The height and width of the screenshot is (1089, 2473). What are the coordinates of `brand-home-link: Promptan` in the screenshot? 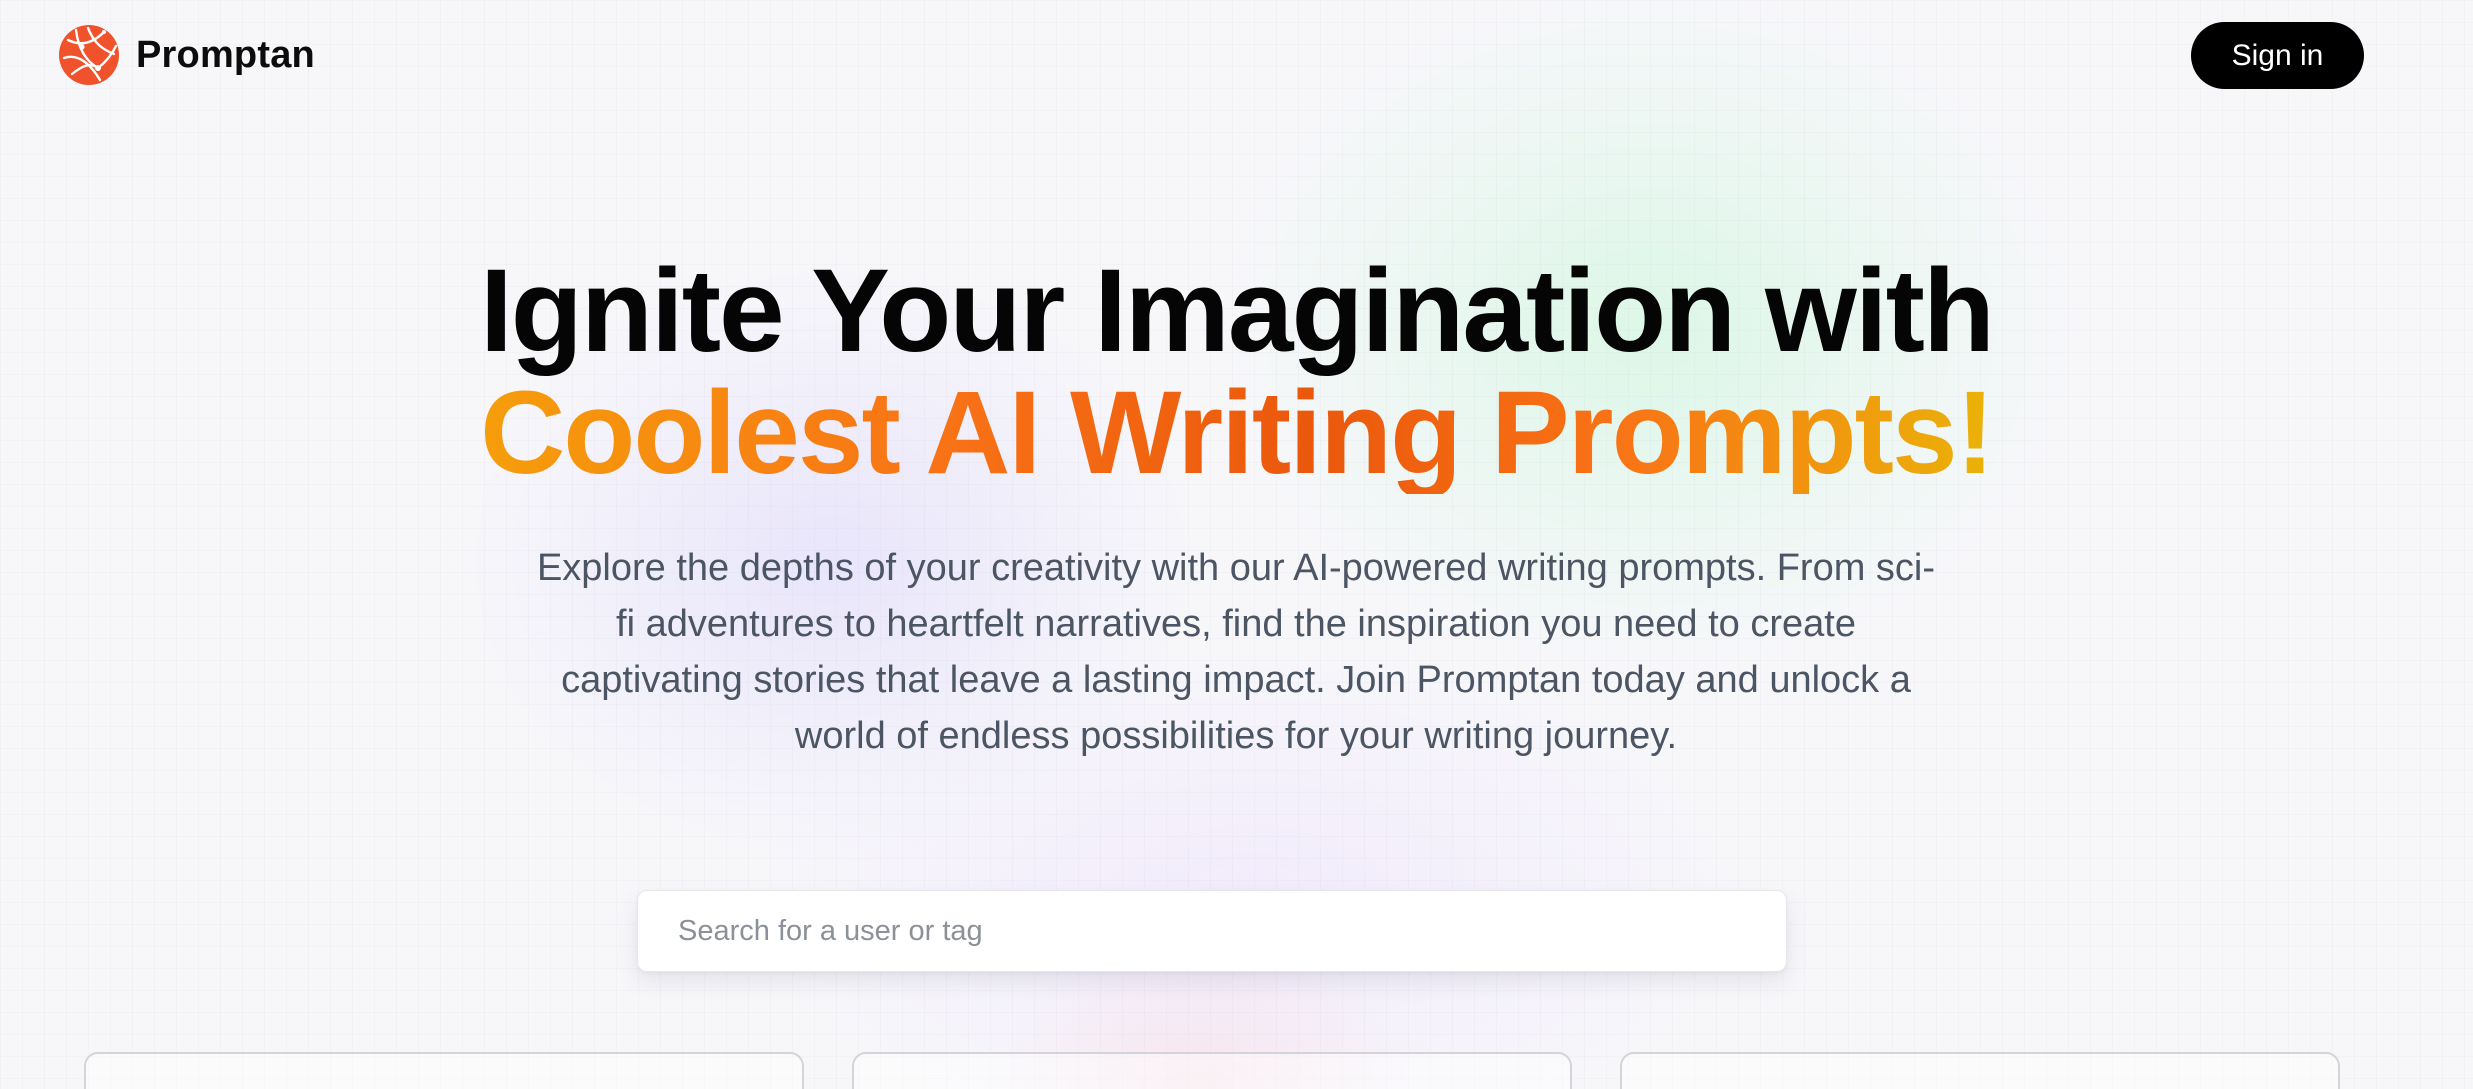 It's located at (186, 55).